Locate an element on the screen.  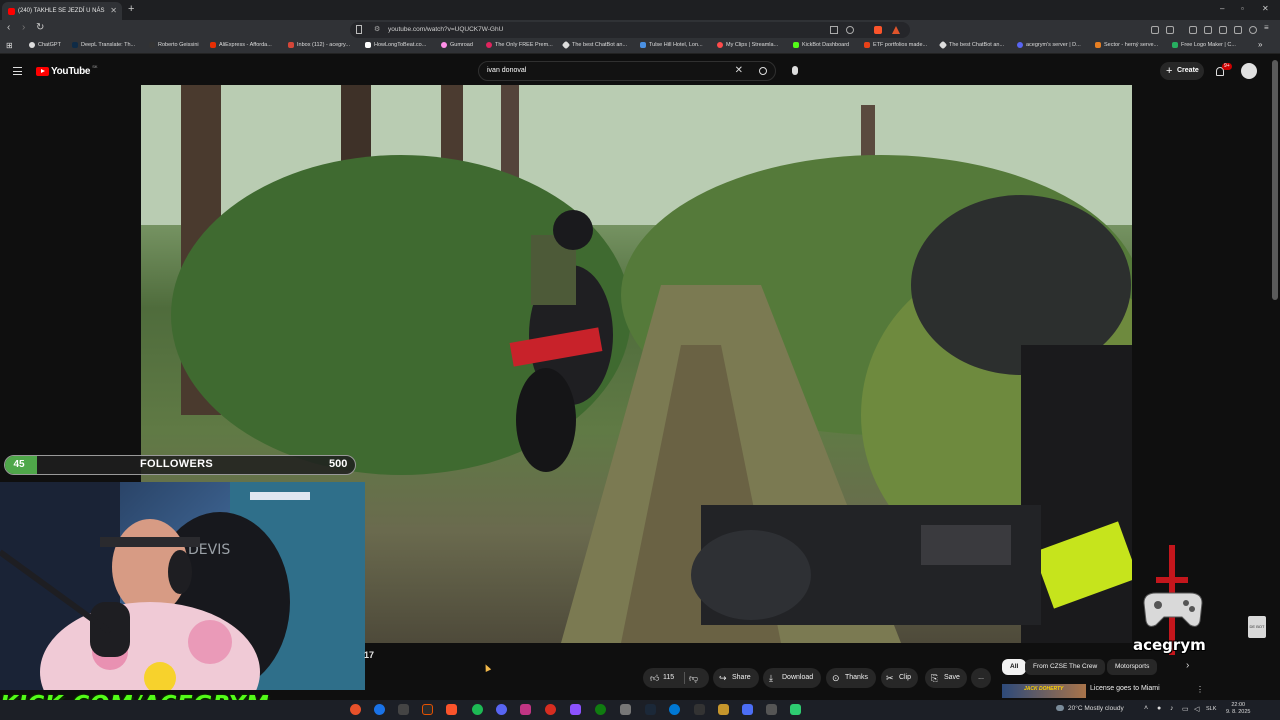
obs-icon is located at coordinates (427, 709).